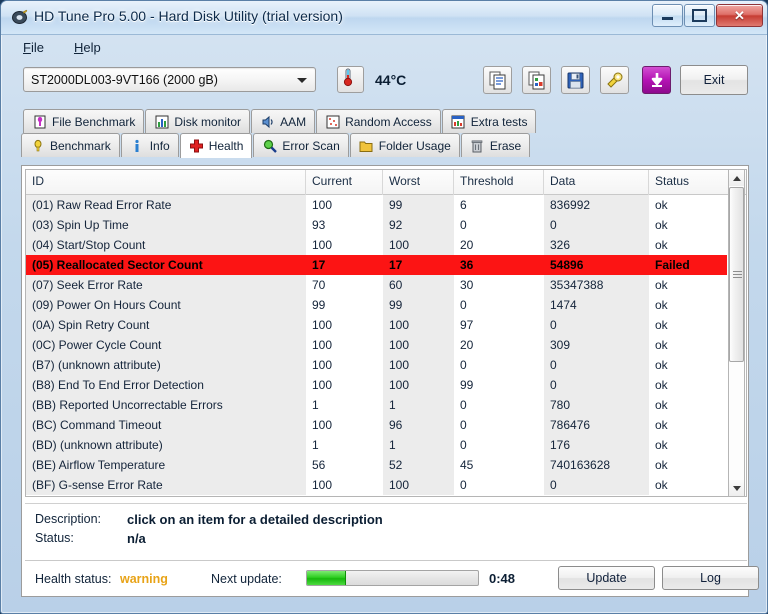  What do you see at coordinates (418, 182) in the screenshot?
I see `column-header-worst: Worst` at bounding box center [418, 182].